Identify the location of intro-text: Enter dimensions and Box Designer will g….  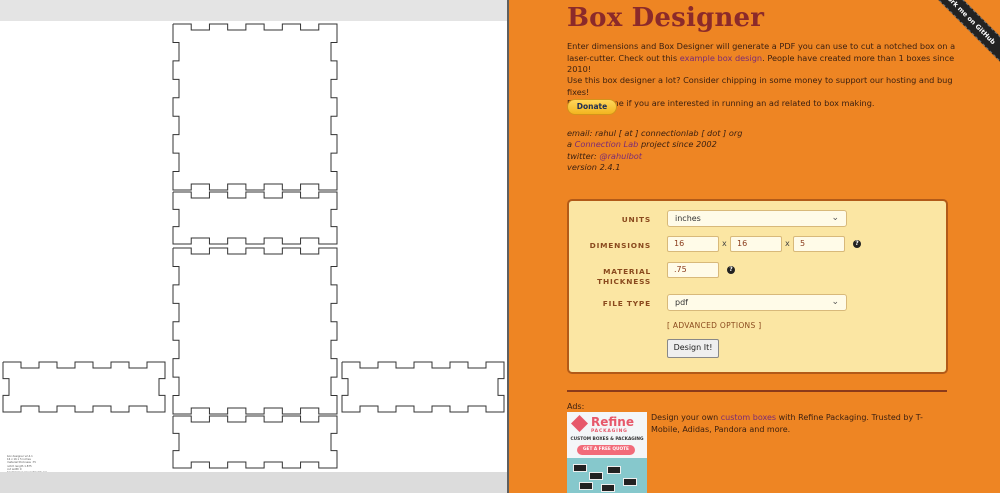
(761, 57).